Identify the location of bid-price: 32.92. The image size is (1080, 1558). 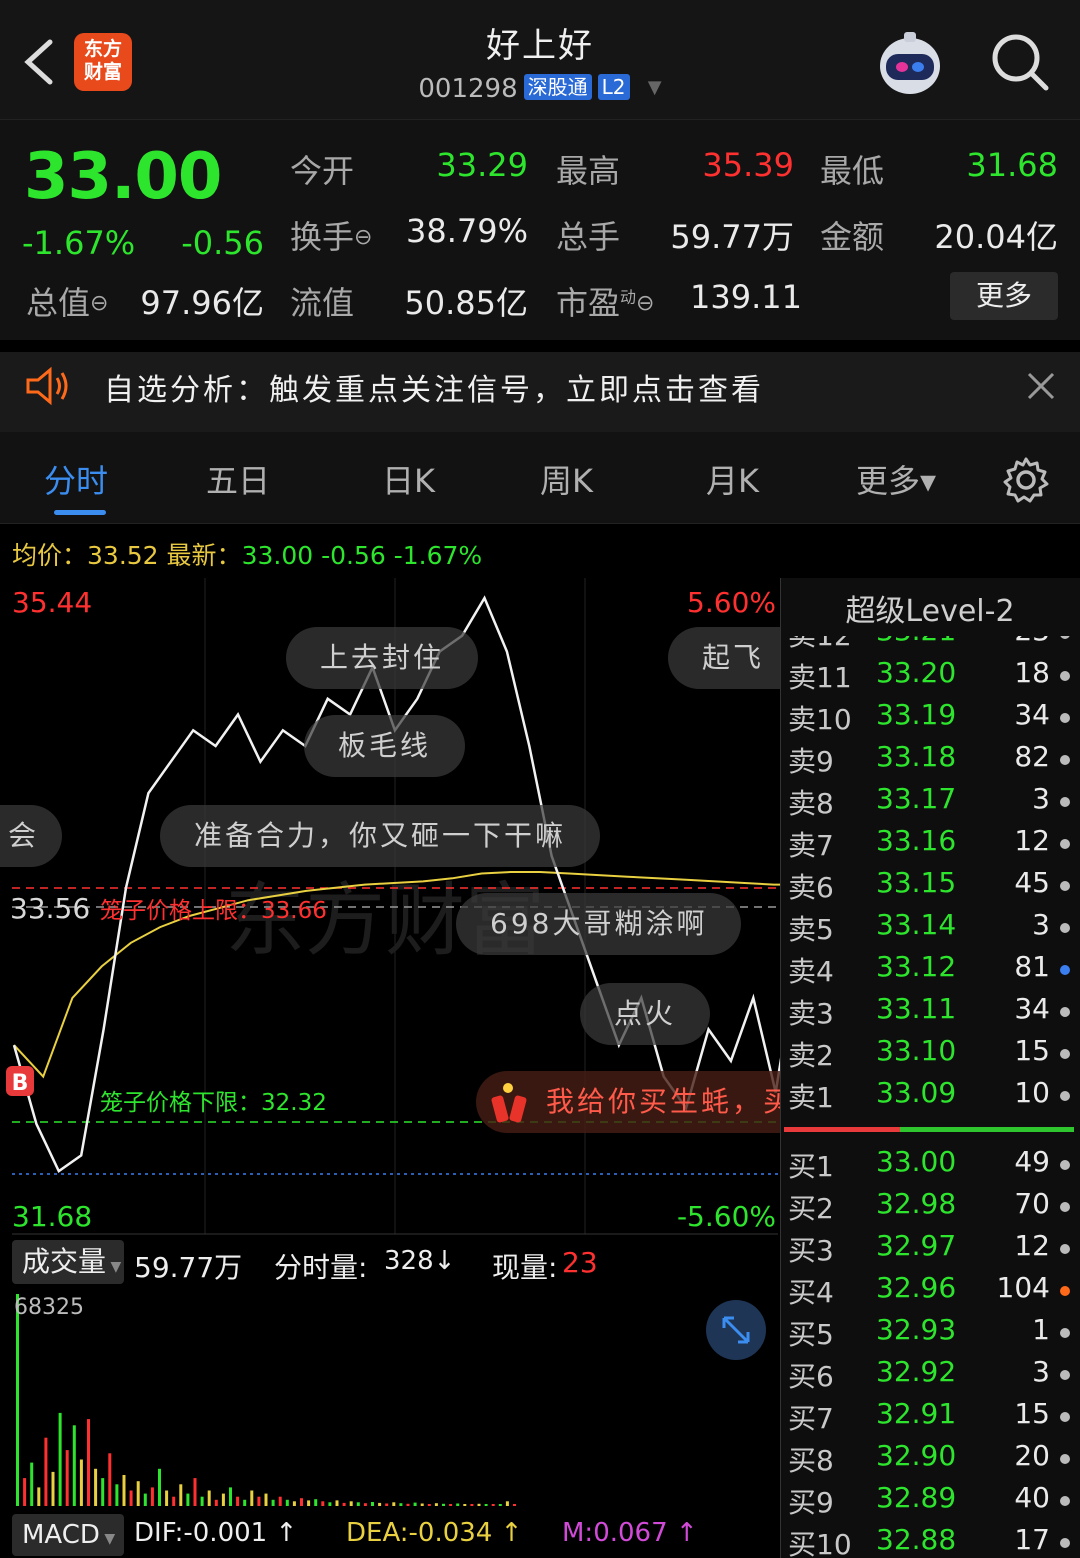
(916, 1371).